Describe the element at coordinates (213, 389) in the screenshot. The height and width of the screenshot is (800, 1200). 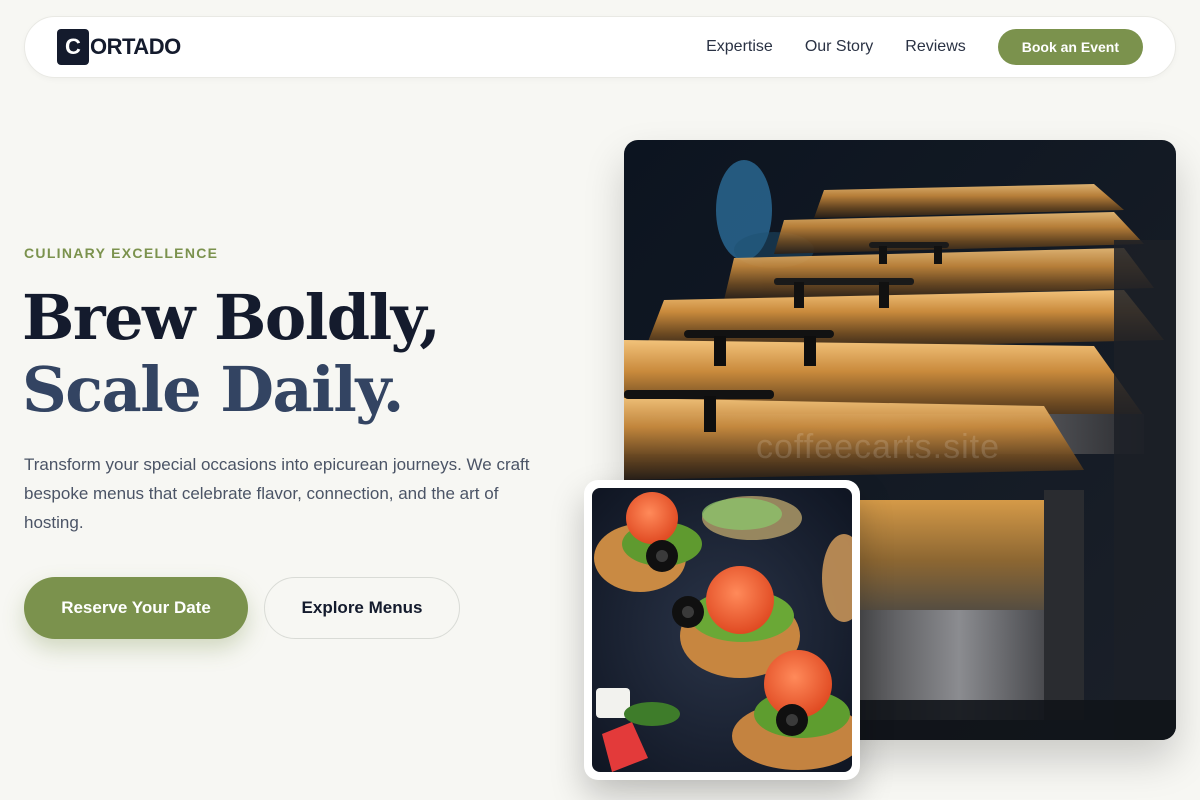
I see `hero-headline-line-2: Scale Daily.` at that location.